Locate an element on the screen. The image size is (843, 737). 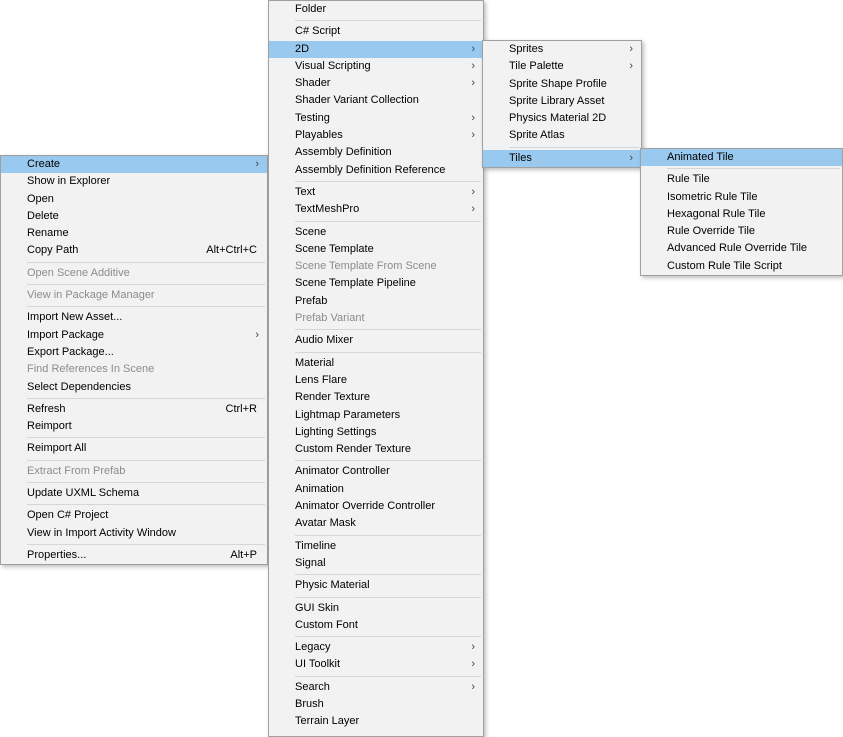
tiles-item-isometric-rule-tile: Isometric Rule Tile is located at coordinates (741, 197).